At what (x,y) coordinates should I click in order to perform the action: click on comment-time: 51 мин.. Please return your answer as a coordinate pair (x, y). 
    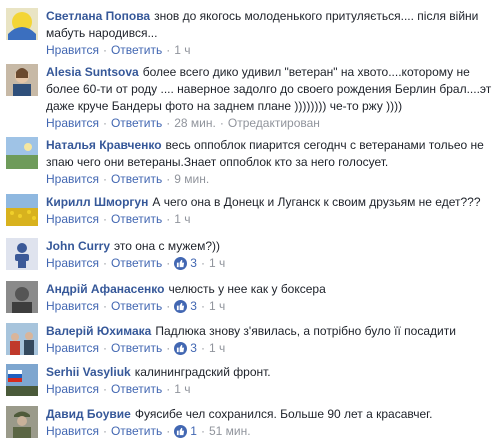
    Looking at the image, I should click on (230, 431).